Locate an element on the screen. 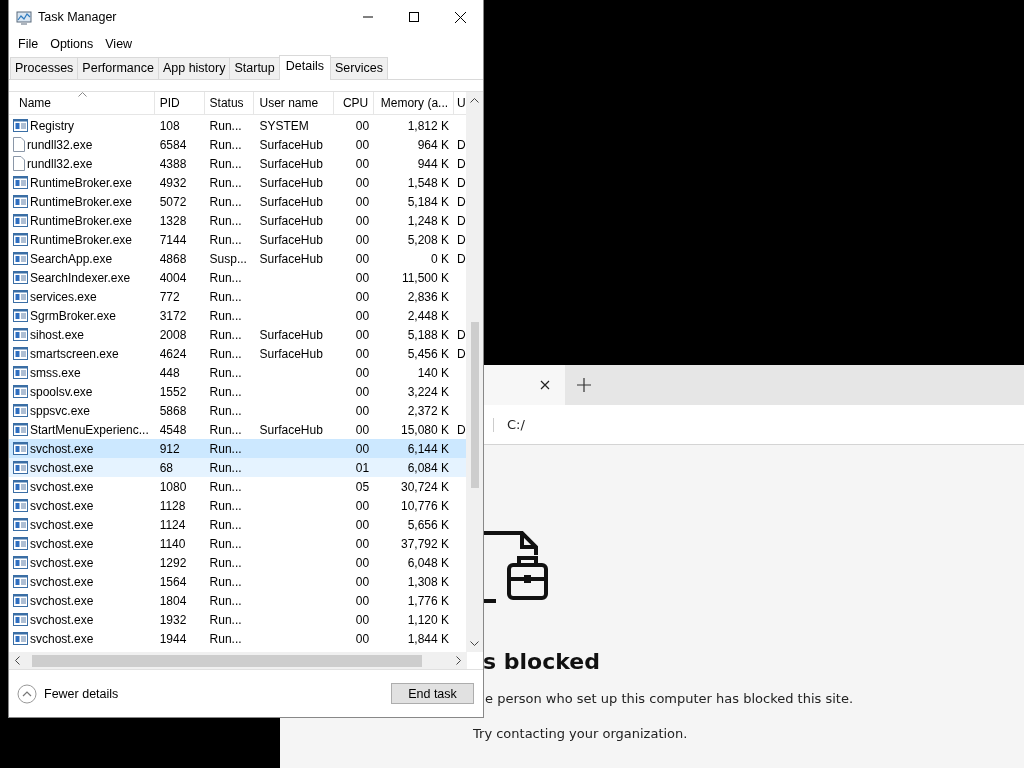 The image size is (1024, 768). table-cell: 1080 is located at coordinates (173, 486).